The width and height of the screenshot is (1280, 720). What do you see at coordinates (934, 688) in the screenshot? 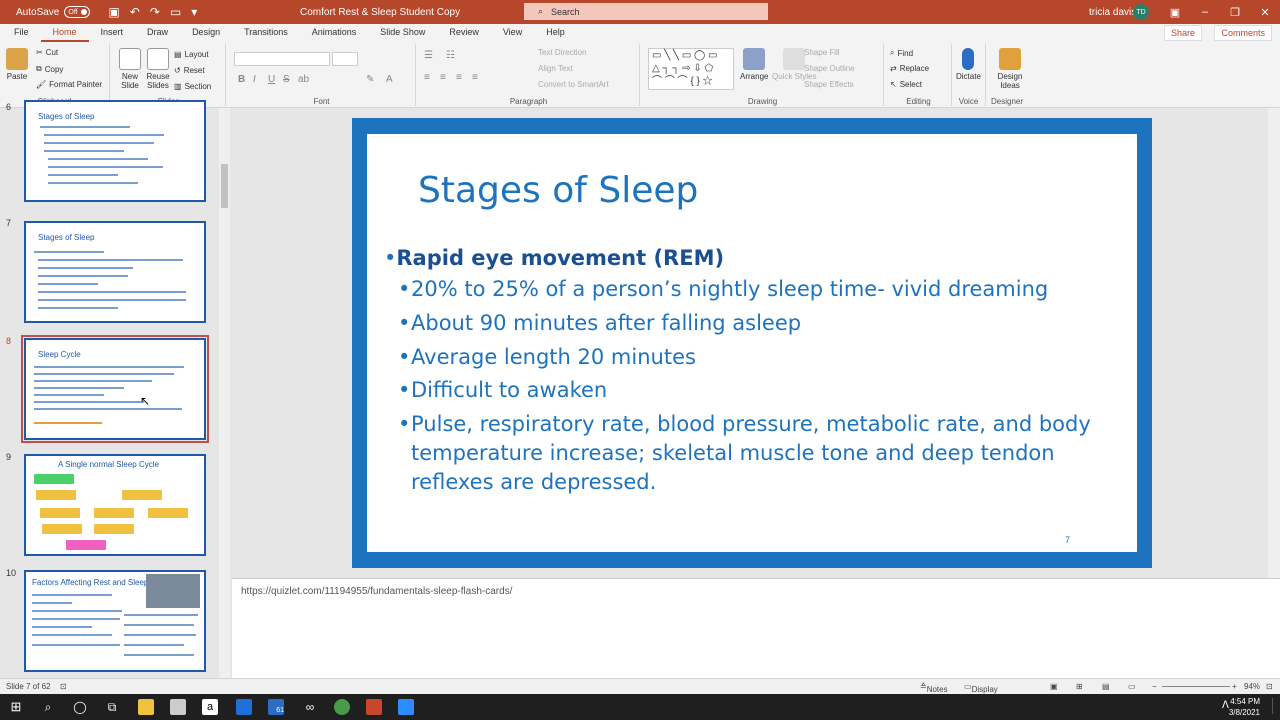
I see `notes-toggle: ≙ Notes` at bounding box center [934, 688].